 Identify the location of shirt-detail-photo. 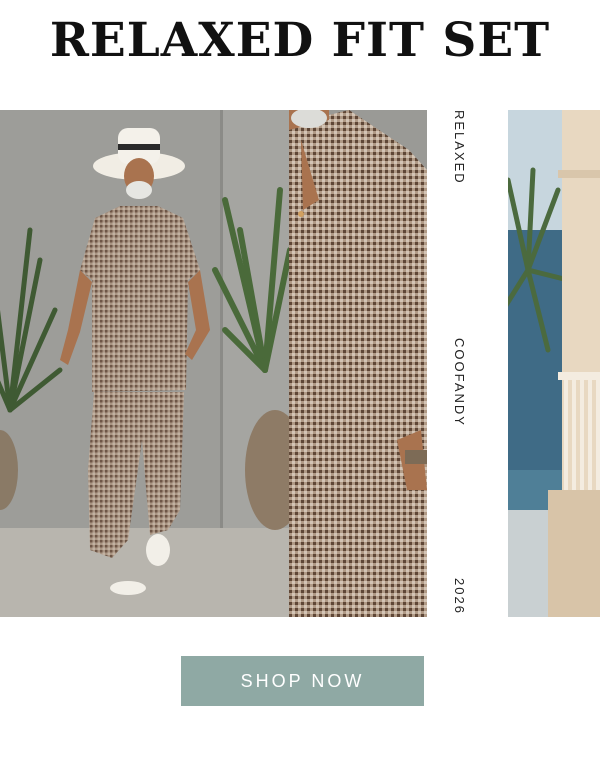
(358, 363).